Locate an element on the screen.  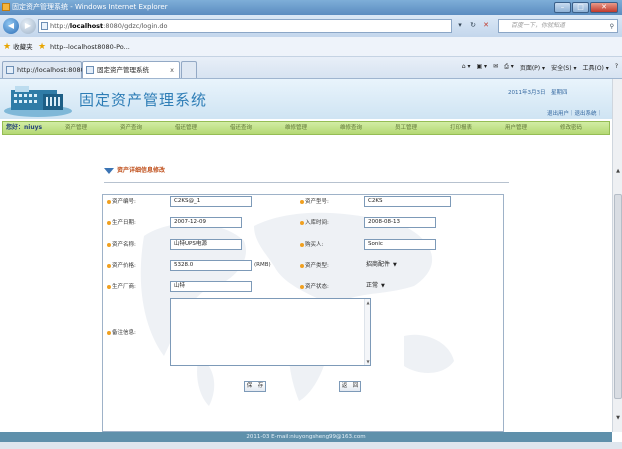
stored-date-label: 入库时间: is located at coordinates (314, 223).